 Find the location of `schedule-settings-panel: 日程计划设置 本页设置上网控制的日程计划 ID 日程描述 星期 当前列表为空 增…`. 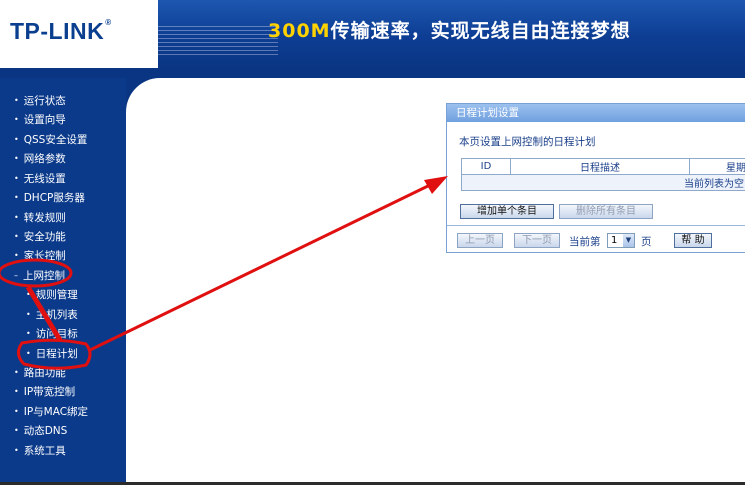

schedule-settings-panel: 日程计划设置 本页设置上网控制的日程计划 ID 日程描述 星期 当前列表为空 增… is located at coordinates (595, 178).